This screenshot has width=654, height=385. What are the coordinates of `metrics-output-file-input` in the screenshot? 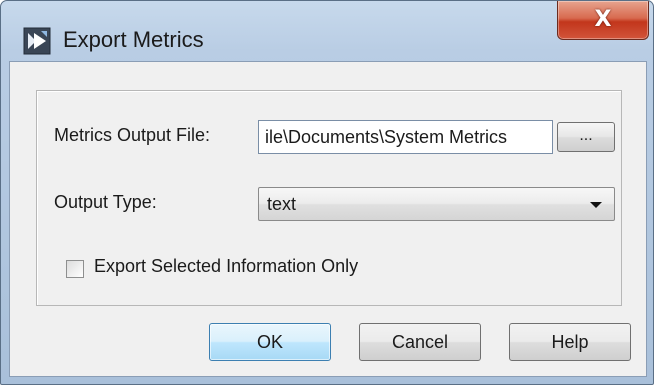 It's located at (405, 137).